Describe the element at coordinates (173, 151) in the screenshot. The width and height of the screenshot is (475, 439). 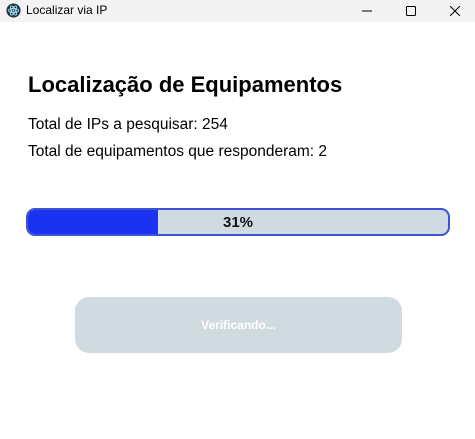
I see `responded-label: Total de equipamentos que responderam:` at that location.